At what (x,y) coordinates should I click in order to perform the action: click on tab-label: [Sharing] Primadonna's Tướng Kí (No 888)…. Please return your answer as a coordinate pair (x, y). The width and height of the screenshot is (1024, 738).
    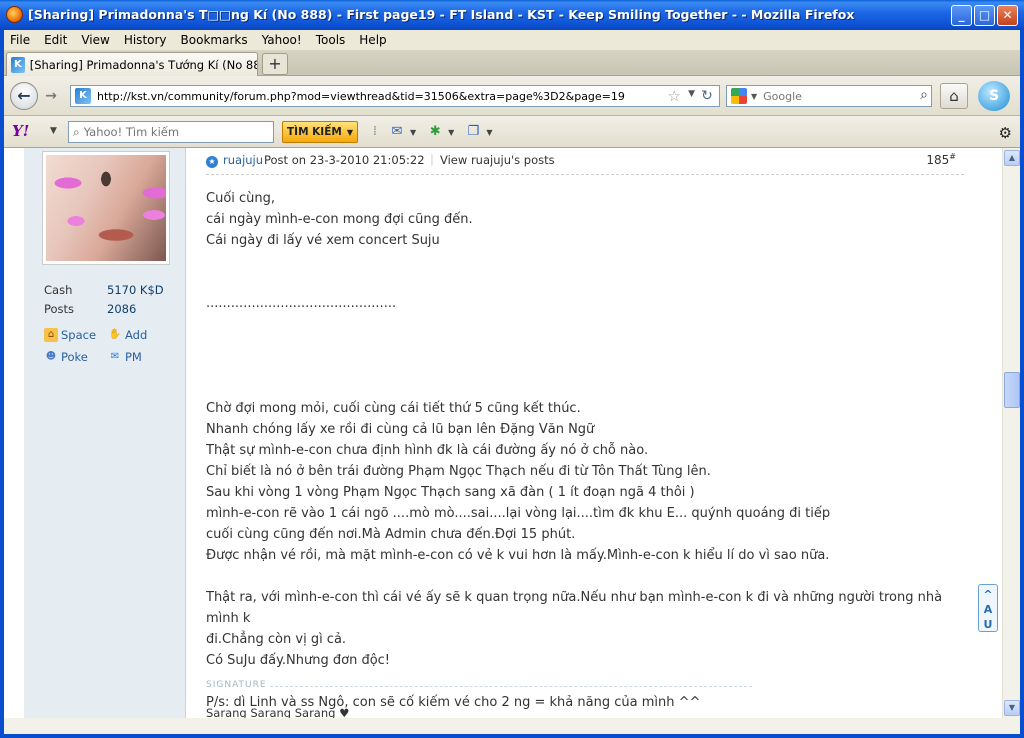
    Looking at the image, I should click on (143, 64).